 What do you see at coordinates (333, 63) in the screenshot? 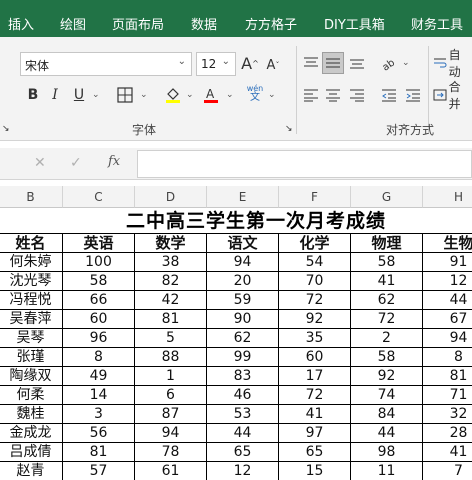
I see `align-middle-button` at bounding box center [333, 63].